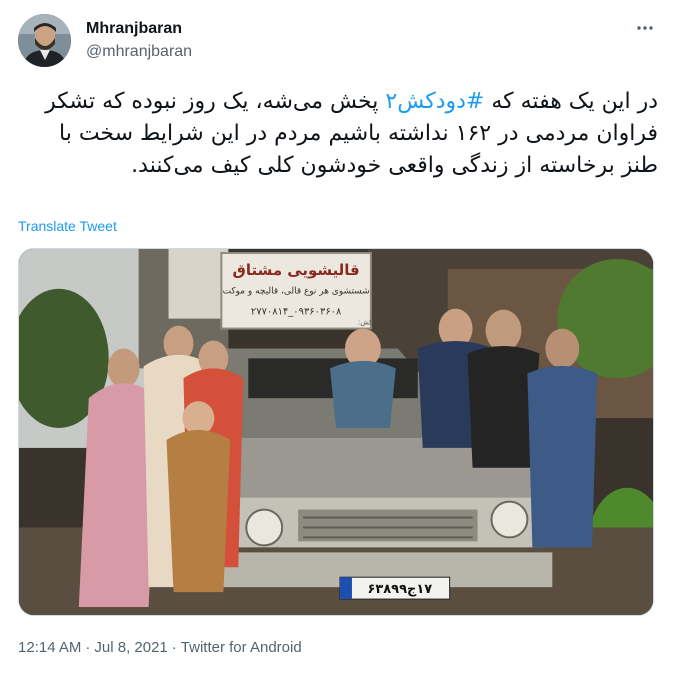 This screenshot has width=677, height=675. What do you see at coordinates (44, 40) in the screenshot?
I see `avatar` at bounding box center [44, 40].